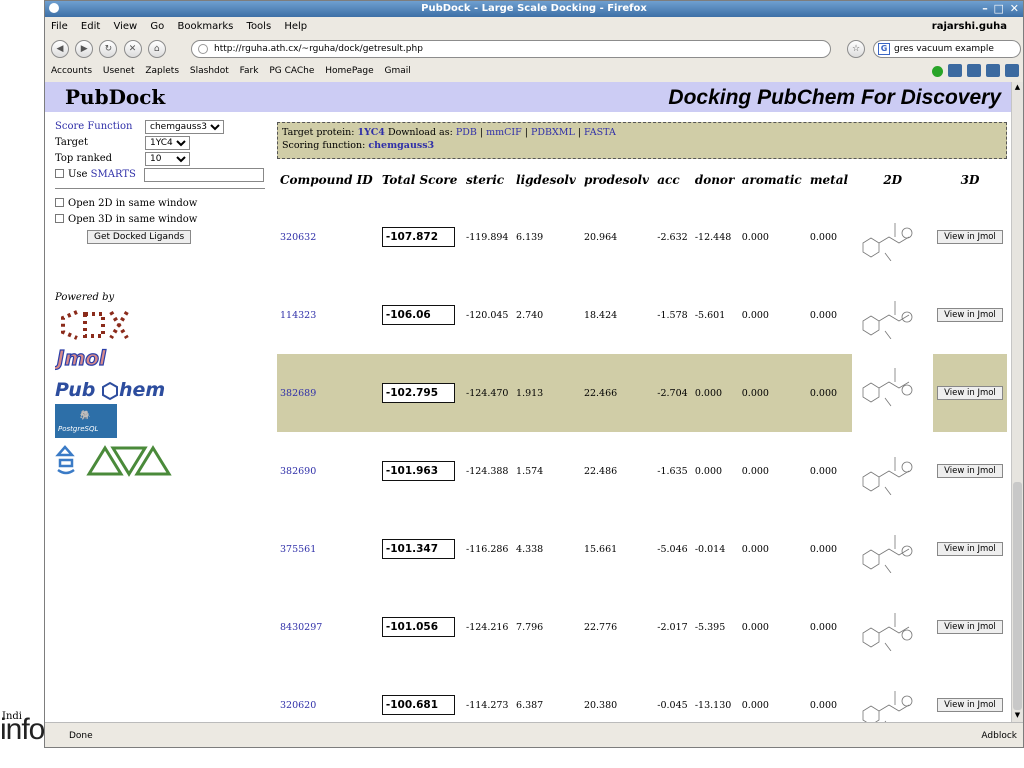  What do you see at coordinates (856, 49) in the screenshot?
I see `bookmark-star-icon: ☆` at bounding box center [856, 49].